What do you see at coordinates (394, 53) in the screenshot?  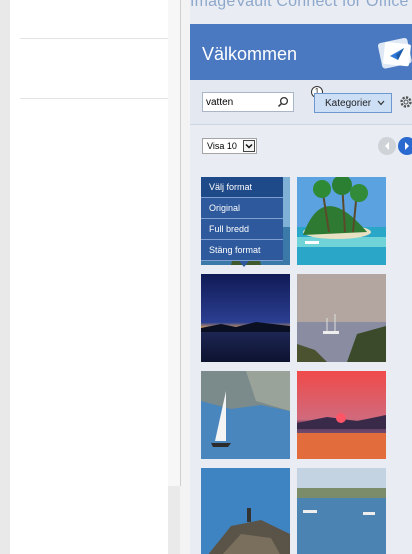 I see `logo-icon` at bounding box center [394, 53].